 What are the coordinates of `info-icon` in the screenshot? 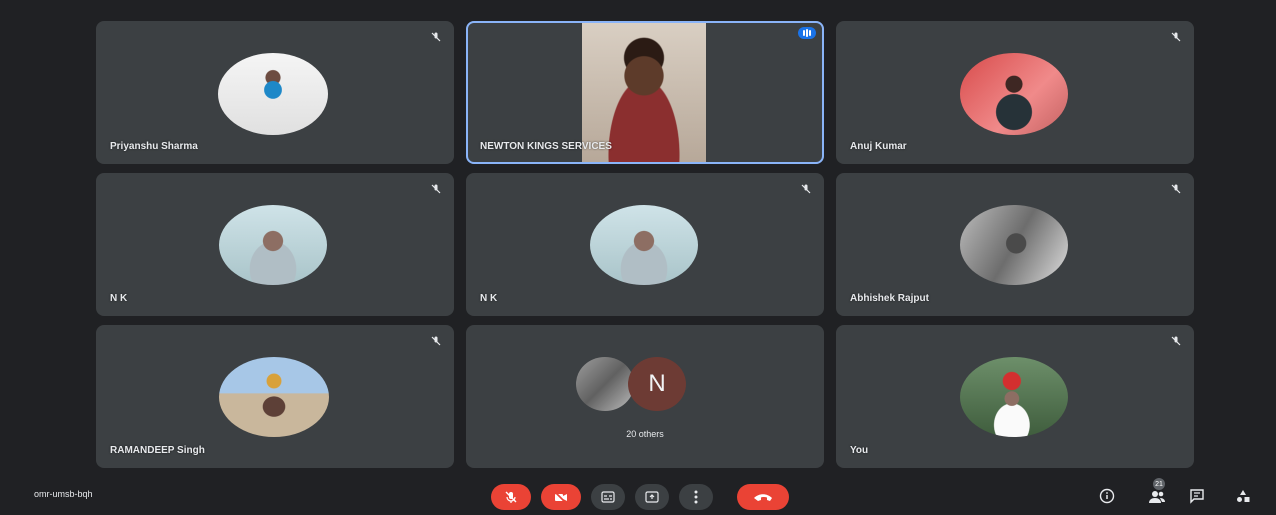 It's located at (1107, 496).